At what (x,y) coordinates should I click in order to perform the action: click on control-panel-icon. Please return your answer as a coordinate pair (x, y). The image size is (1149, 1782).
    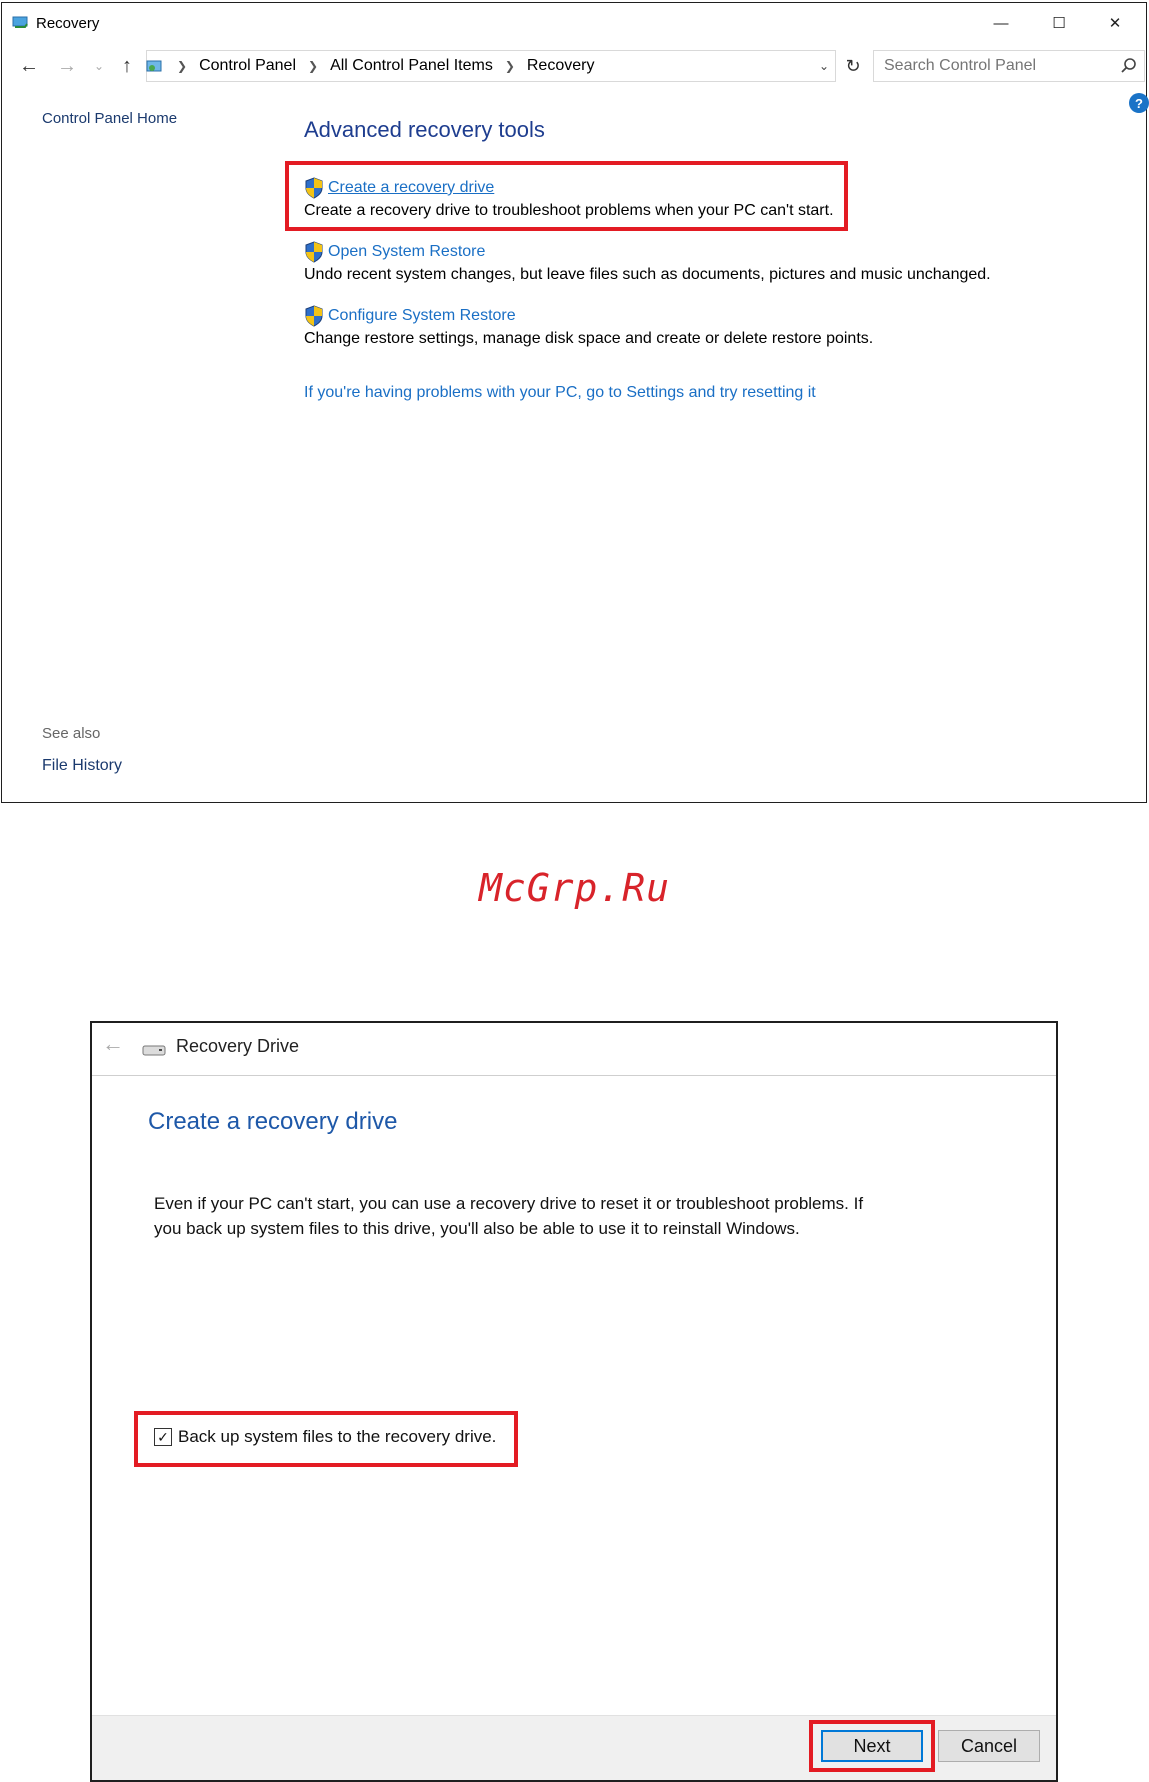
    Looking at the image, I should click on (154, 66).